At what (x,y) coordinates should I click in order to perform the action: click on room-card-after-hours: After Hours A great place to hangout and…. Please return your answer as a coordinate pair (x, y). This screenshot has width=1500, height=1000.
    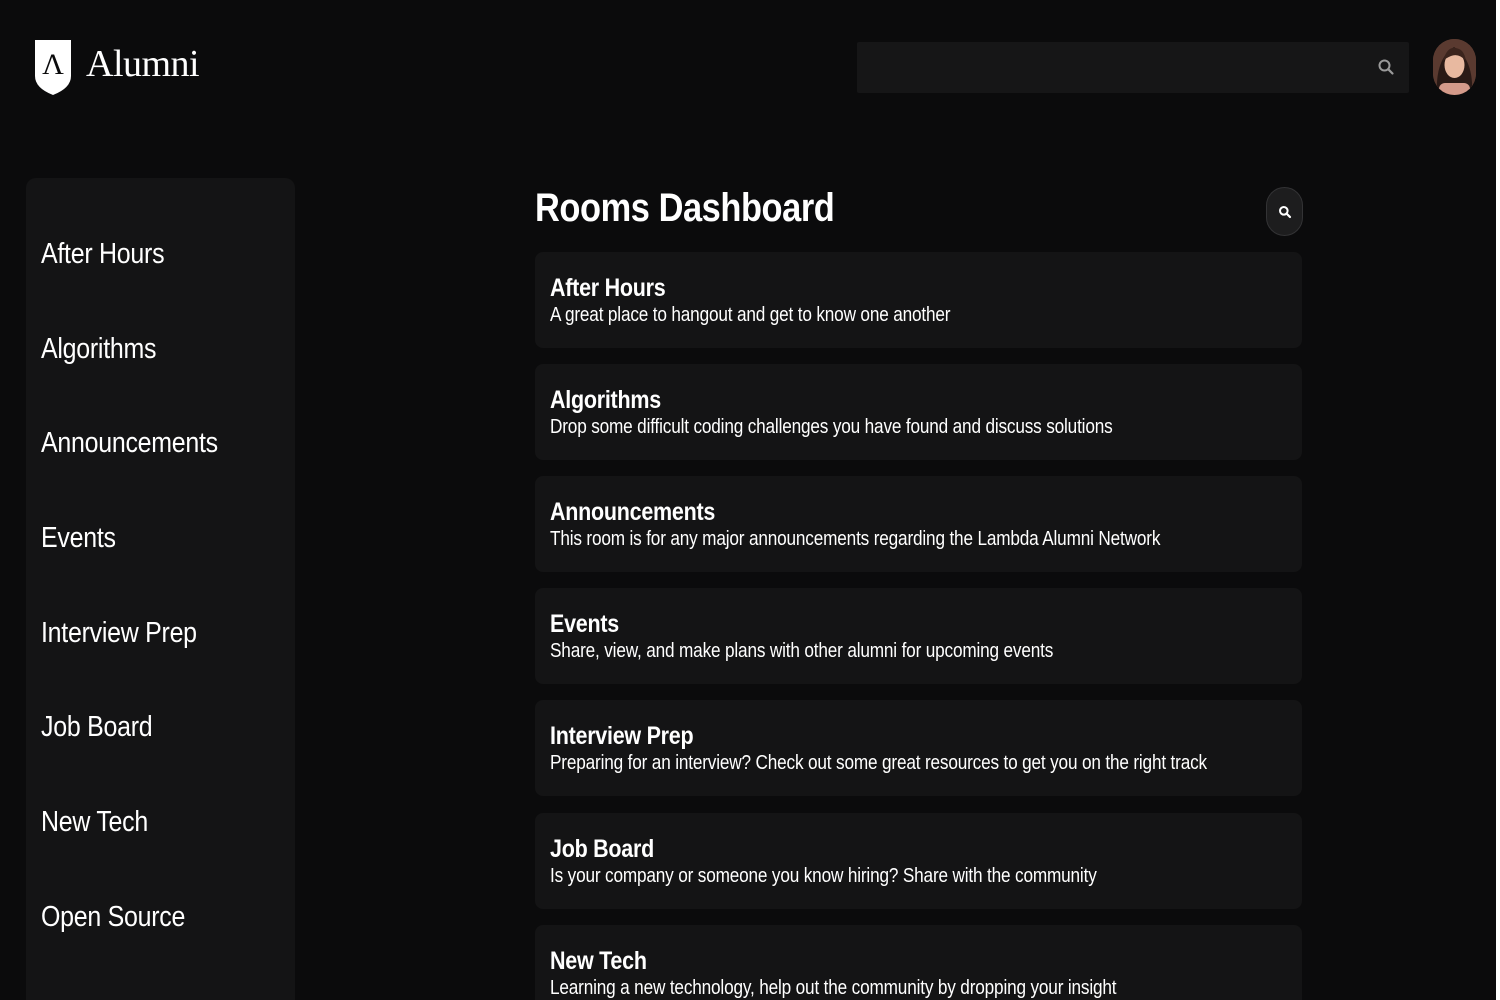
    Looking at the image, I should click on (918, 300).